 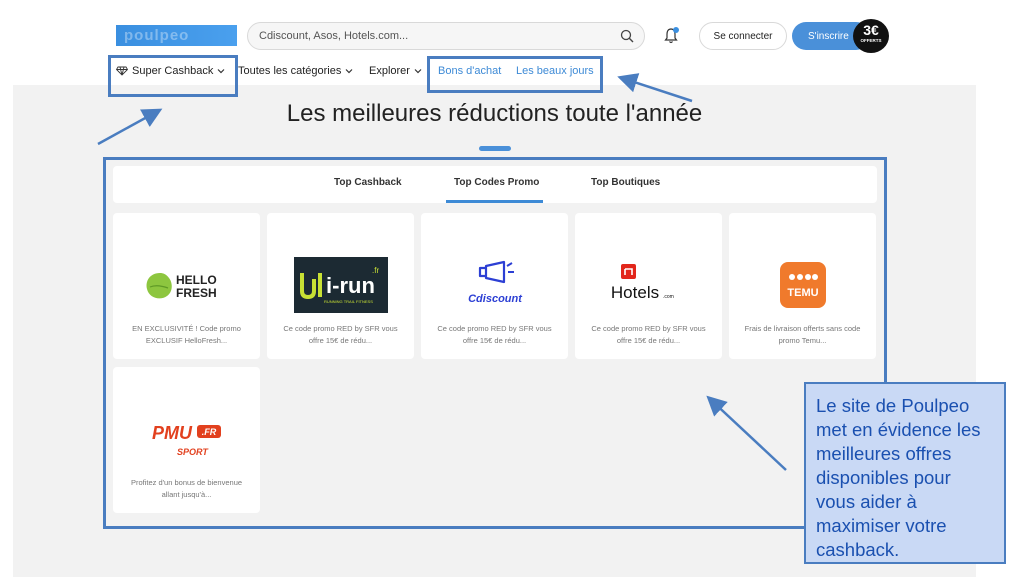 What do you see at coordinates (130, 127) in the screenshot?
I see `arrow-to-super-cashback` at bounding box center [130, 127].